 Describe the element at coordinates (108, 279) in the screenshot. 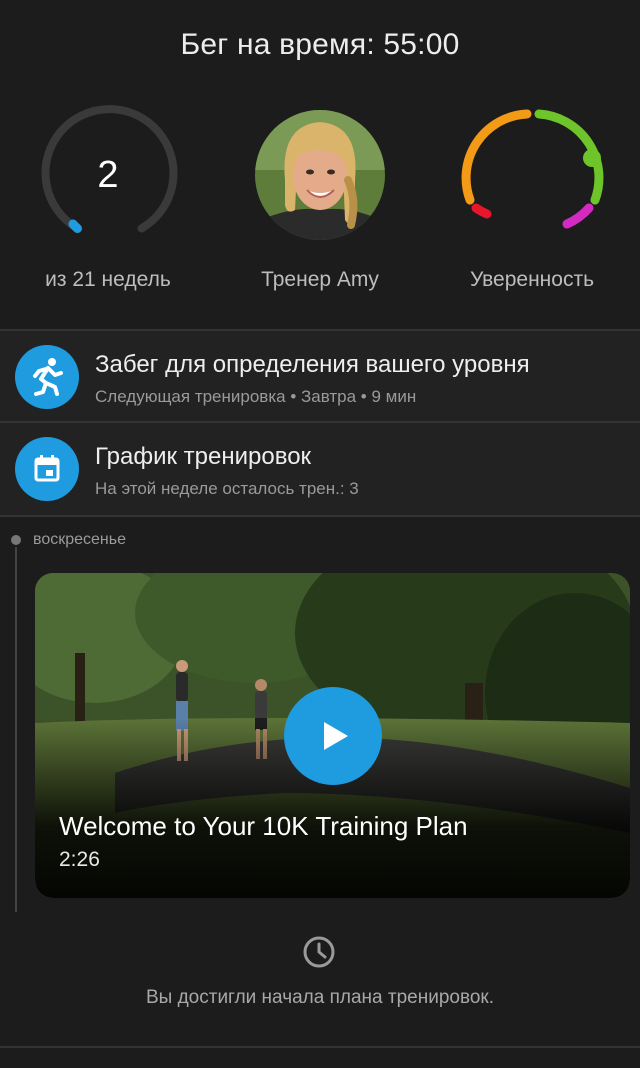

I see `weeks-caption: из 21 недель` at that location.